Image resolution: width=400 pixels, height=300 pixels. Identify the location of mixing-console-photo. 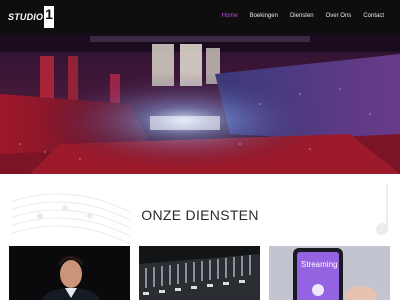
(199, 273).